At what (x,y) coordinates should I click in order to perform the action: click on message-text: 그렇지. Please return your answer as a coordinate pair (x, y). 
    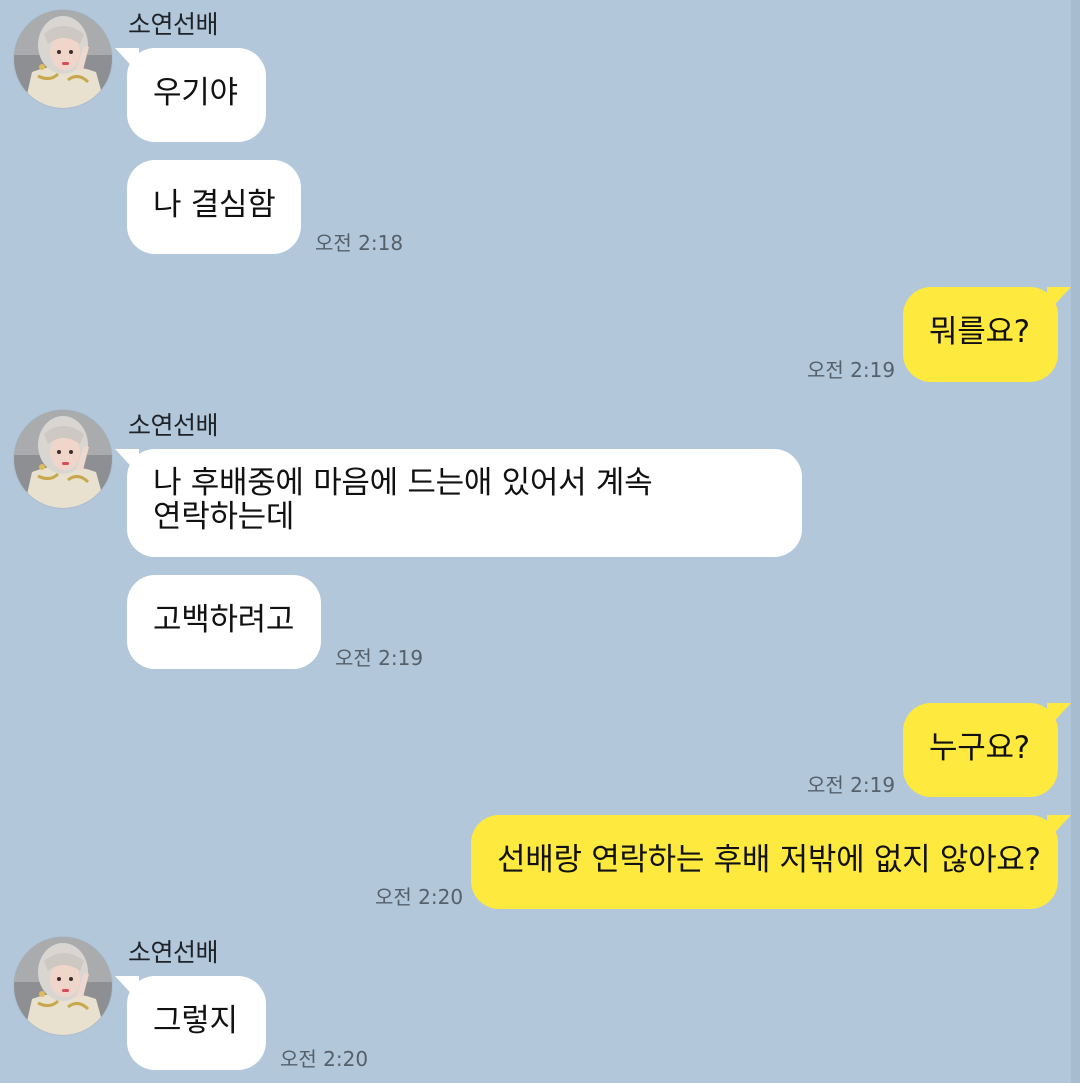
    Looking at the image, I should click on (195, 1021).